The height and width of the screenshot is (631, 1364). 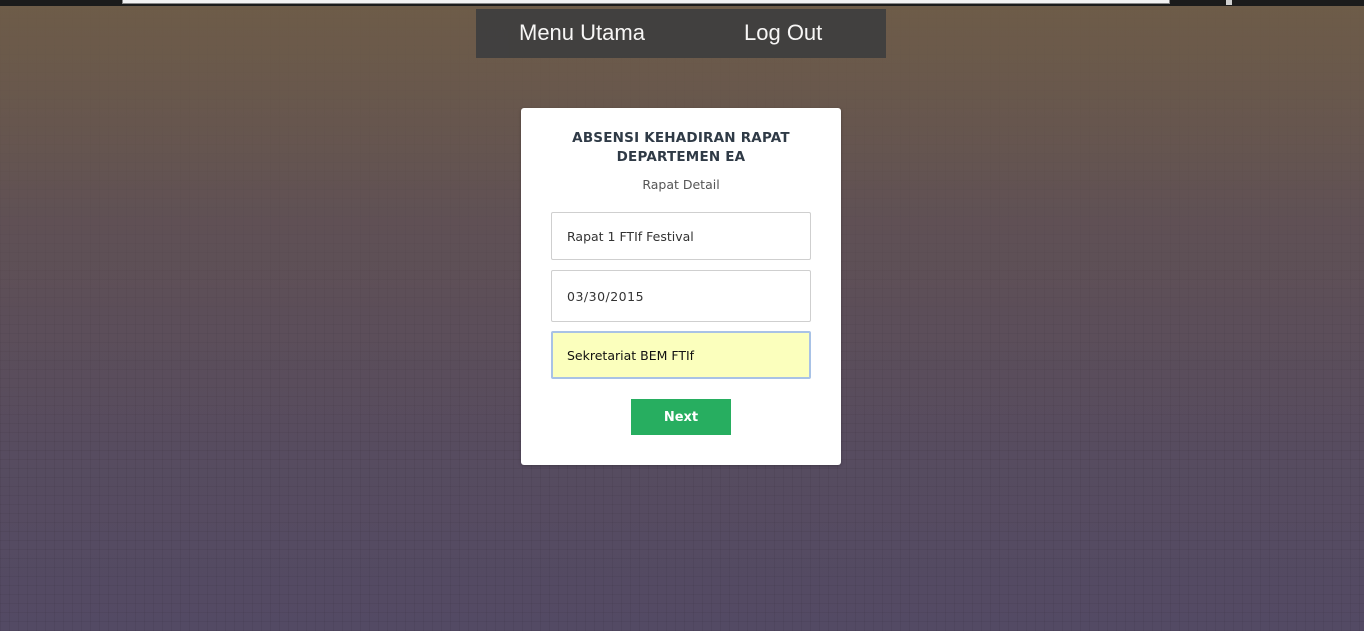 What do you see at coordinates (681, 355) in the screenshot?
I see `meeting-place-input` at bounding box center [681, 355].